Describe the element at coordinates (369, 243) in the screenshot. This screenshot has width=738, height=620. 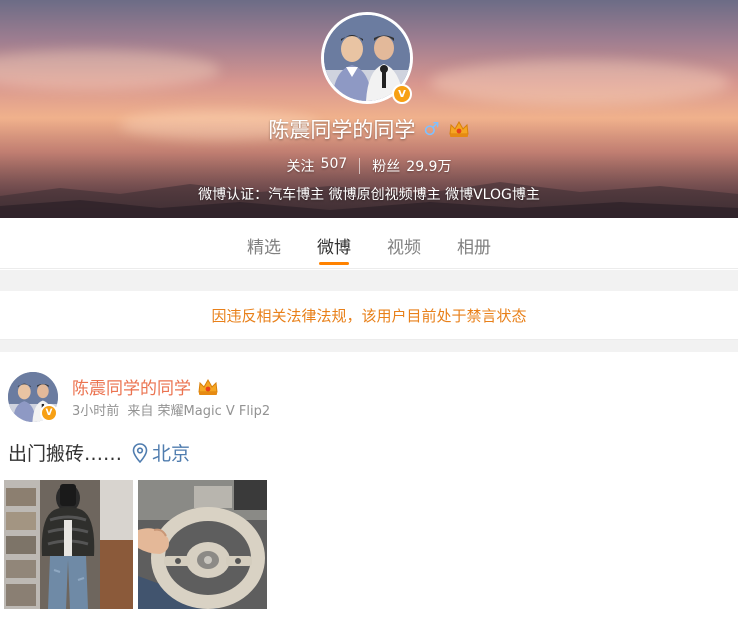
I see `profile-tabs: 精选 微博 视频 相册` at that location.